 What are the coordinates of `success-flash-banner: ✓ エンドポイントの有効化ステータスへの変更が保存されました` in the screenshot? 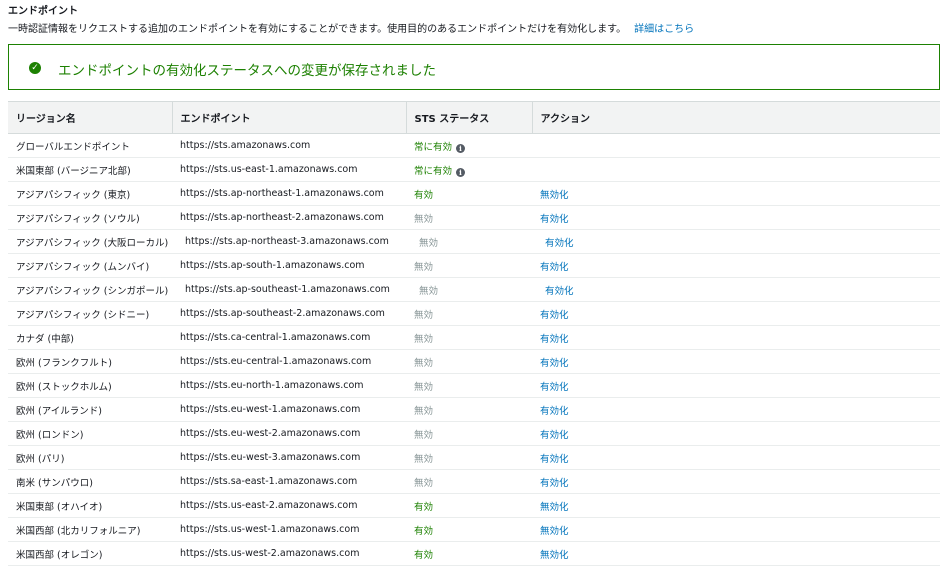 It's located at (474, 67).